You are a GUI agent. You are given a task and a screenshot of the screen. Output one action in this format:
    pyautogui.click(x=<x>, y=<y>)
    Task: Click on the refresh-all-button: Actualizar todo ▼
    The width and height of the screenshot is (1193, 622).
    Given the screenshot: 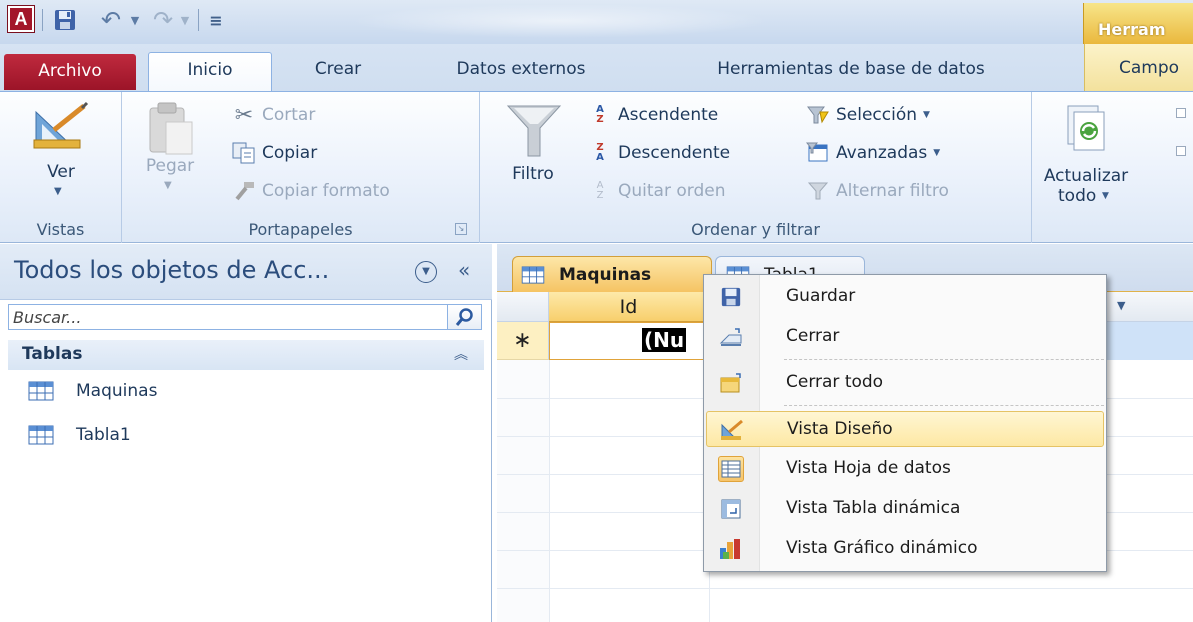 What is the action you would take?
    pyautogui.click(x=1086, y=151)
    